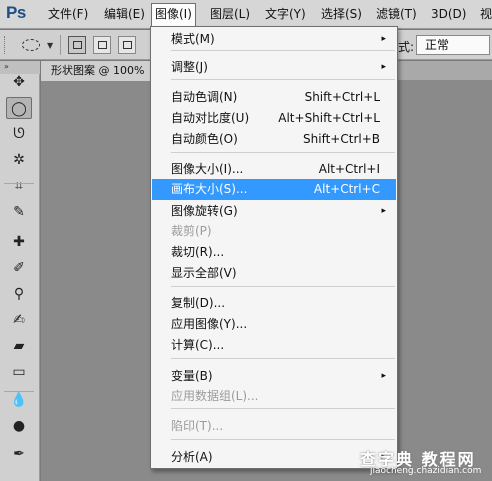 The width and height of the screenshot is (492, 481). Describe the element at coordinates (19, 82) in the screenshot. I see `move-tool-icon: ✥` at that location.